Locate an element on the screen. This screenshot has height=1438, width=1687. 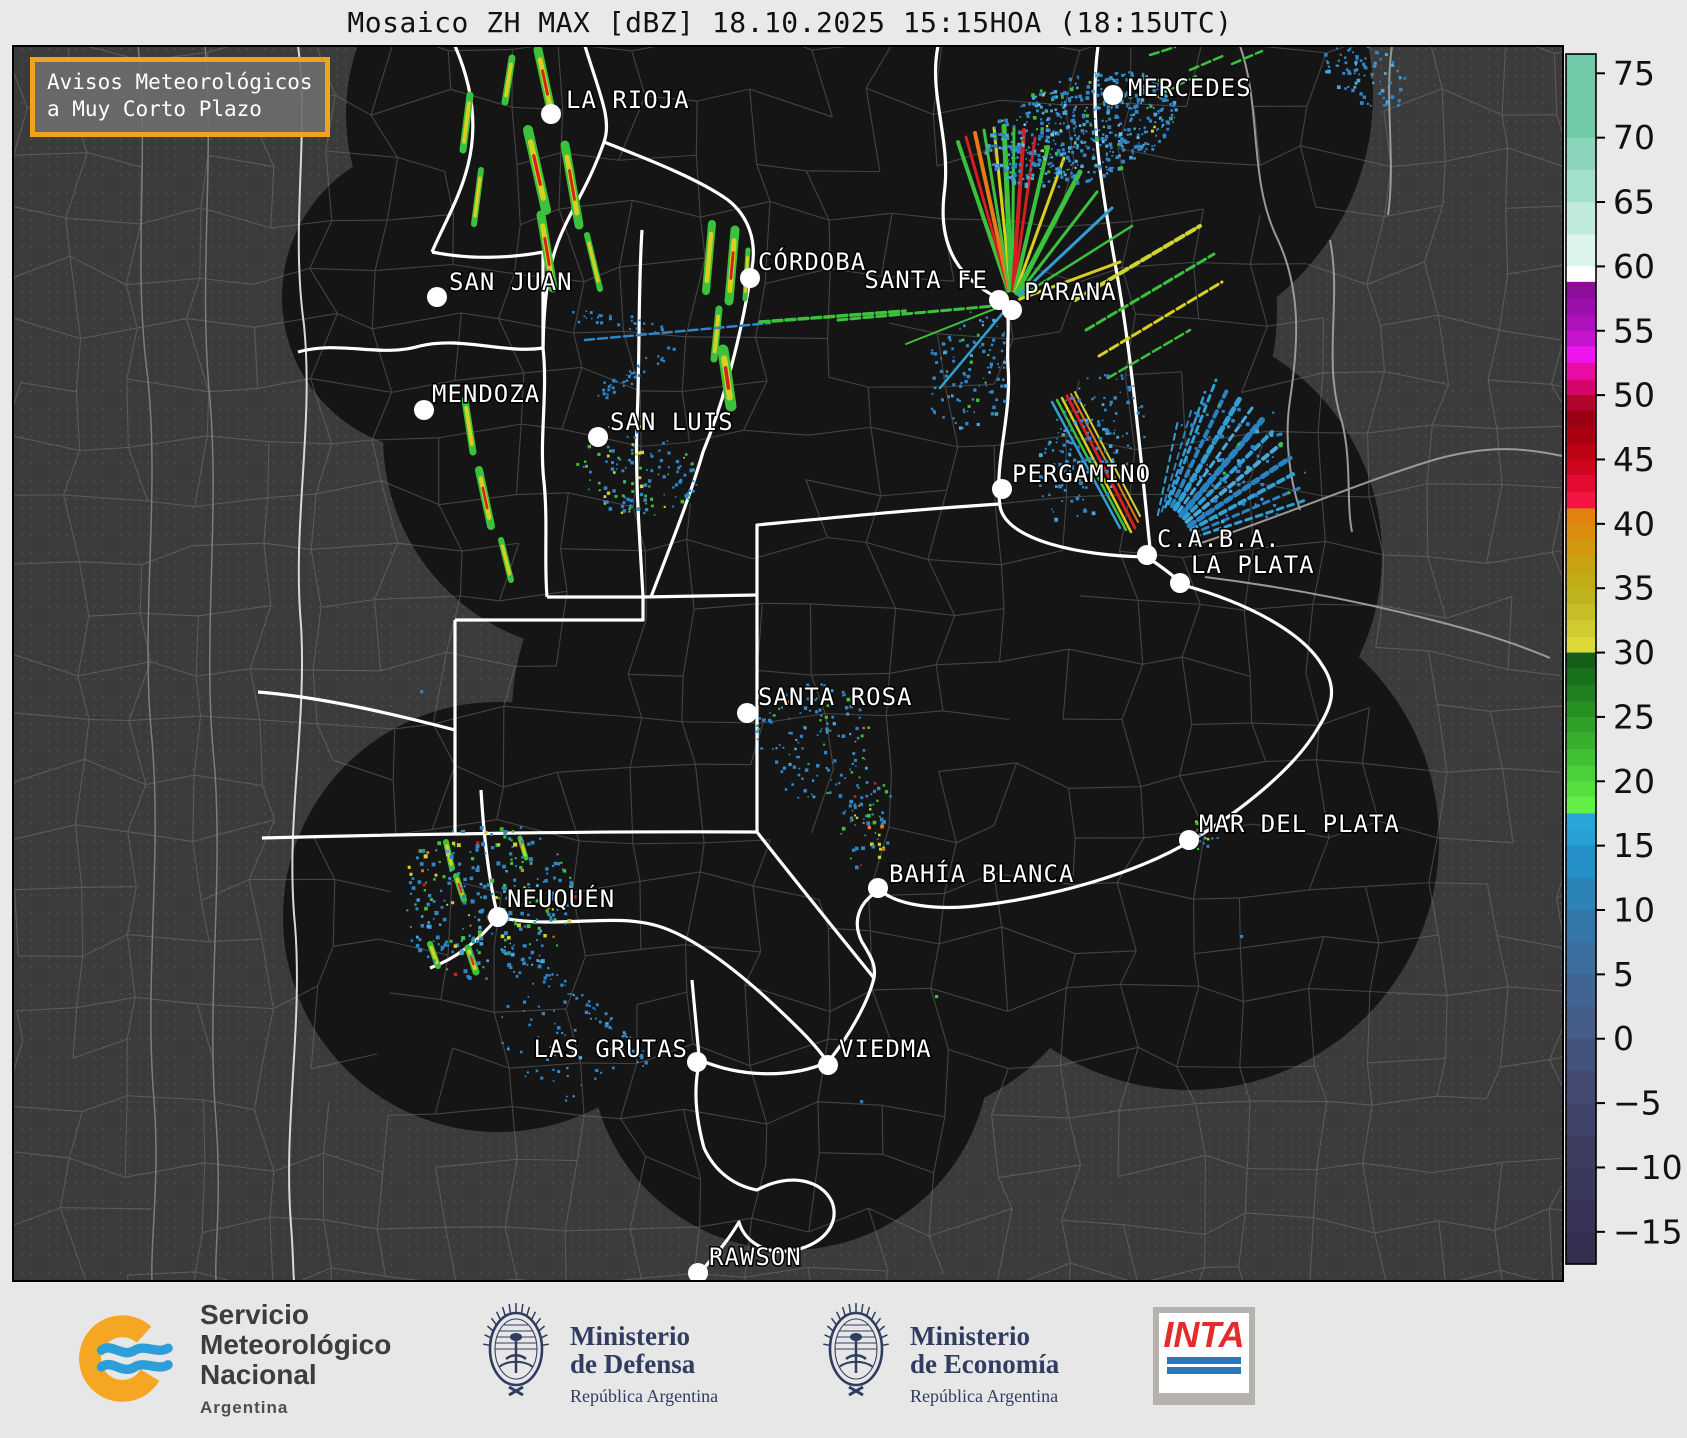
city-label: VIEDMA is located at coordinates (885, 1049).